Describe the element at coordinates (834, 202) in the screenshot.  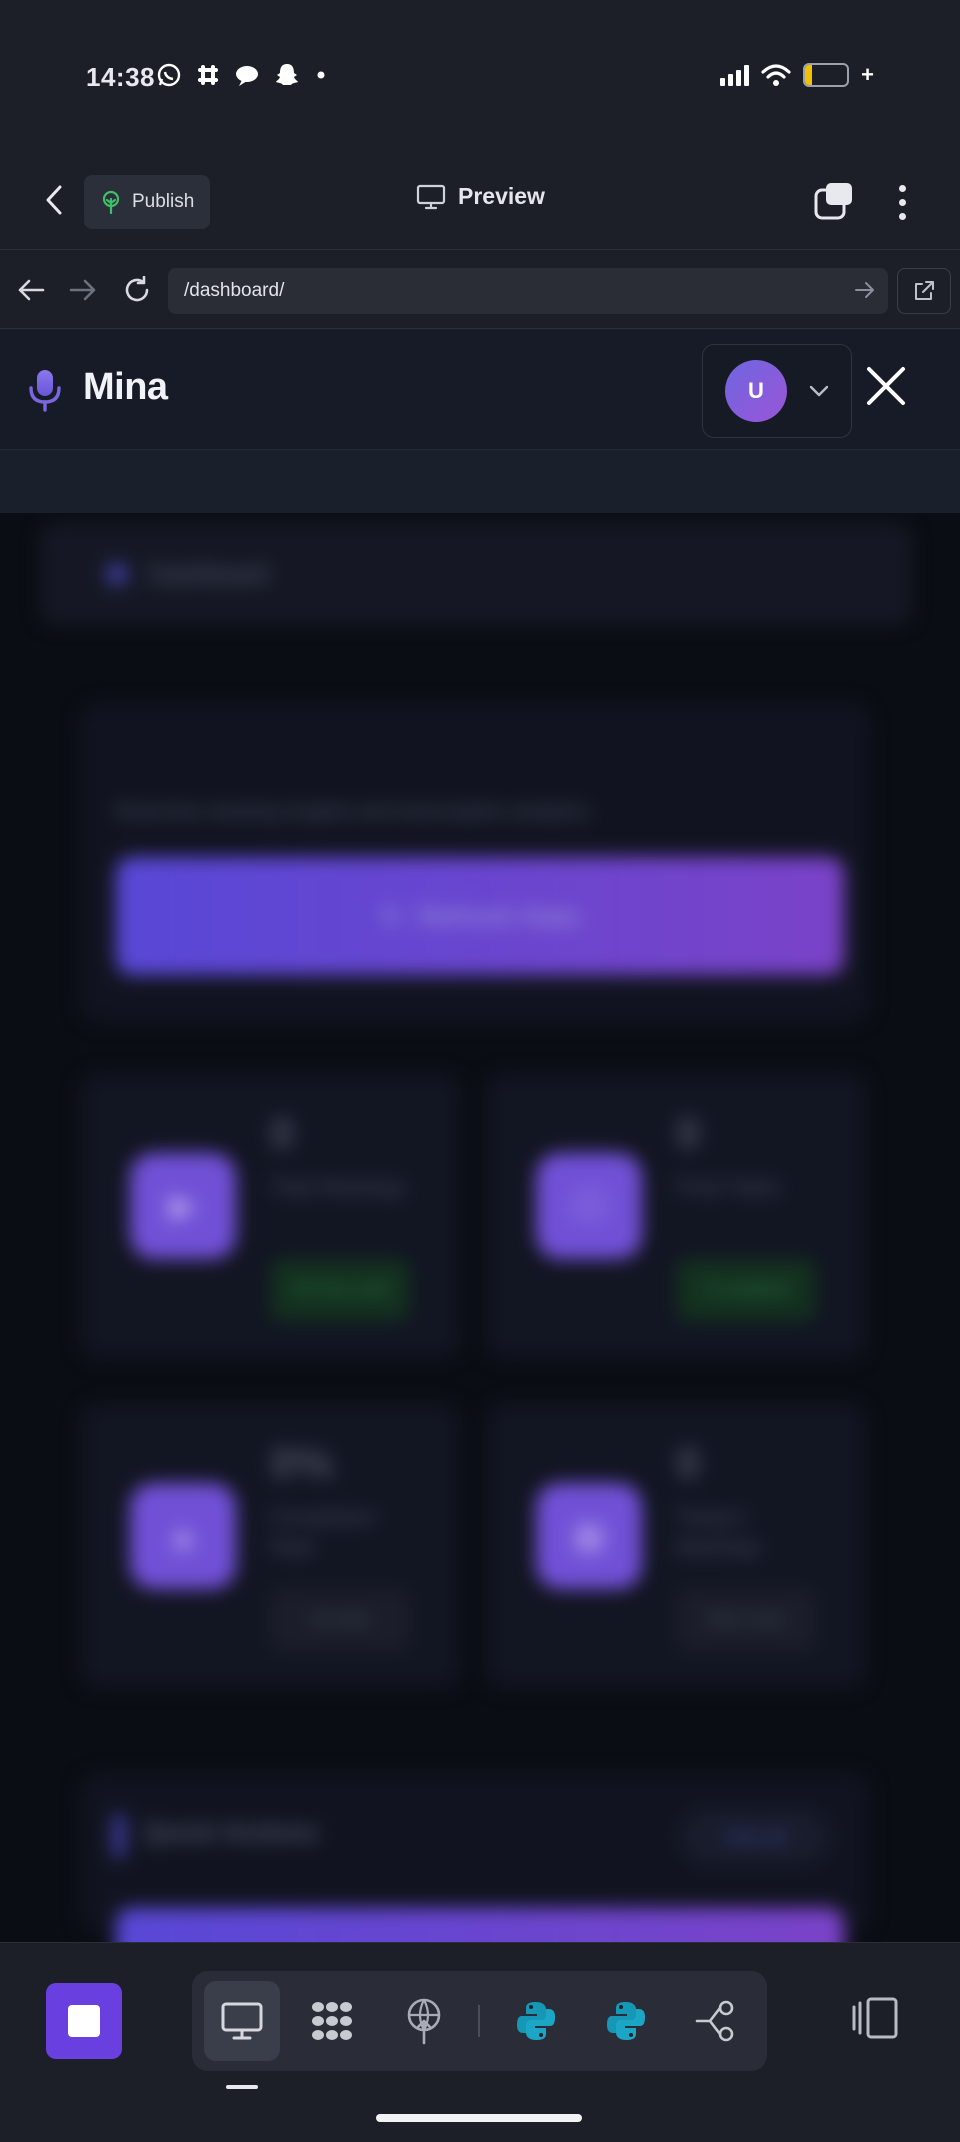
I see `tabs-icon` at that location.